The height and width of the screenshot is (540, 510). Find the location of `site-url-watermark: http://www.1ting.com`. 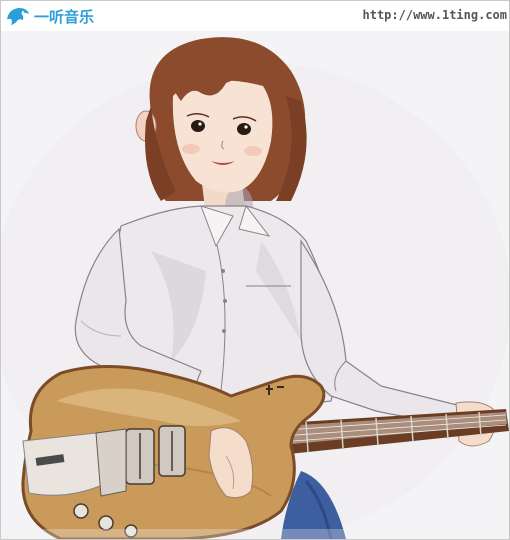

site-url-watermark: http://www.1ting.com is located at coordinates (435, 15).